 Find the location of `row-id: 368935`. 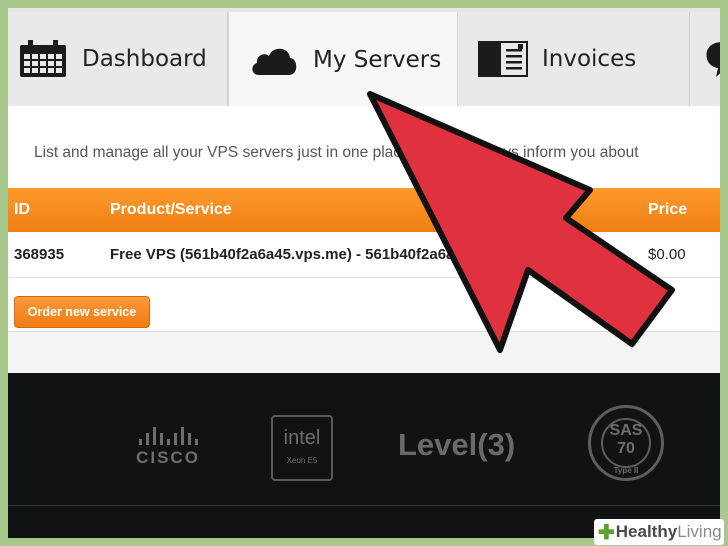

row-id: 368935 is located at coordinates (39, 254).